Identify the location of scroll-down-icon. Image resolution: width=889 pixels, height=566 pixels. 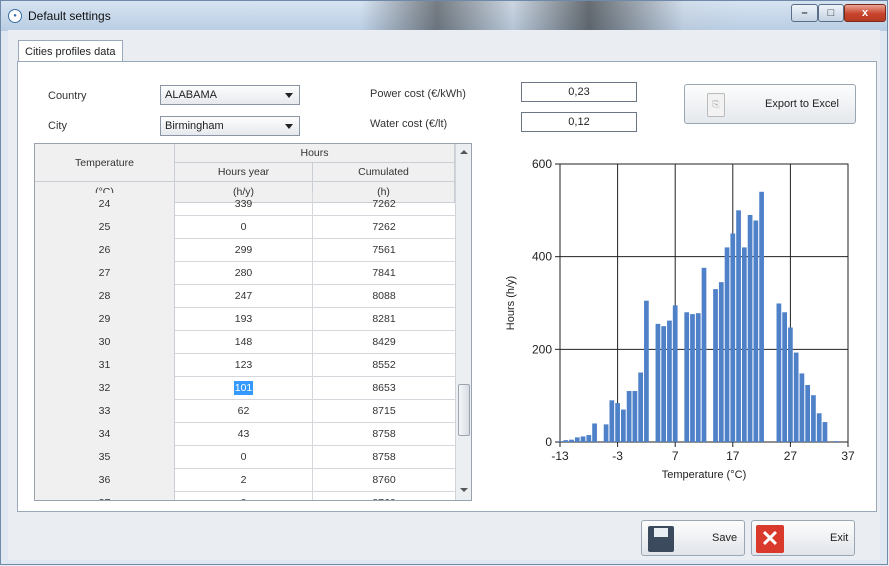
(464, 490).